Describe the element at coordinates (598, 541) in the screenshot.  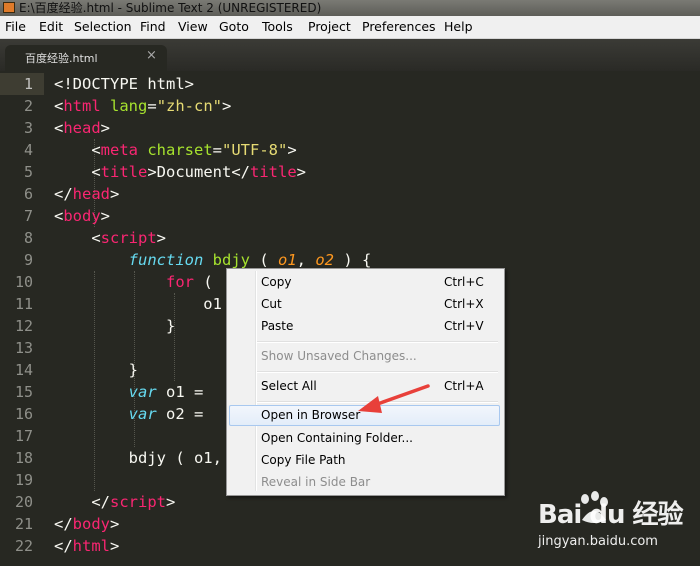
I see `watermark-url: jingyan.baidu.com` at that location.